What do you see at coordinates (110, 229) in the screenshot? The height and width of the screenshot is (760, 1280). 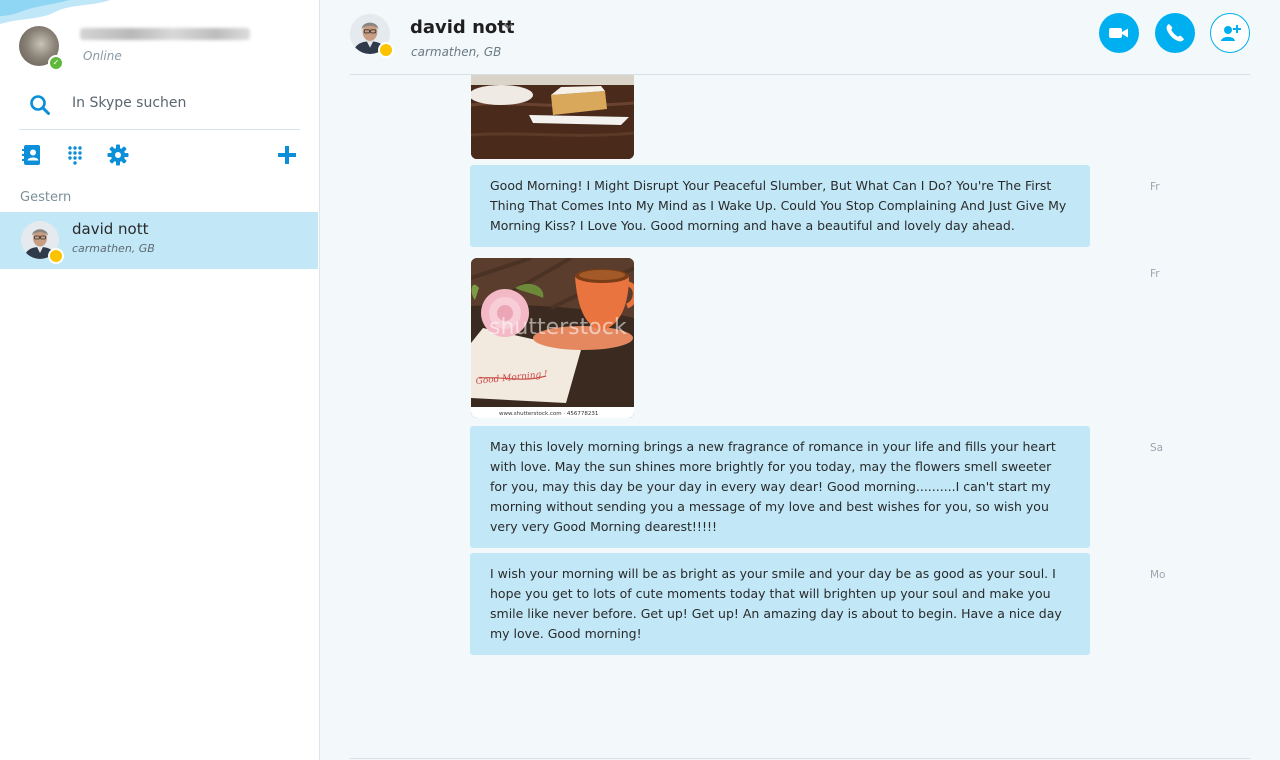 I see `contact-name: david nott` at bounding box center [110, 229].